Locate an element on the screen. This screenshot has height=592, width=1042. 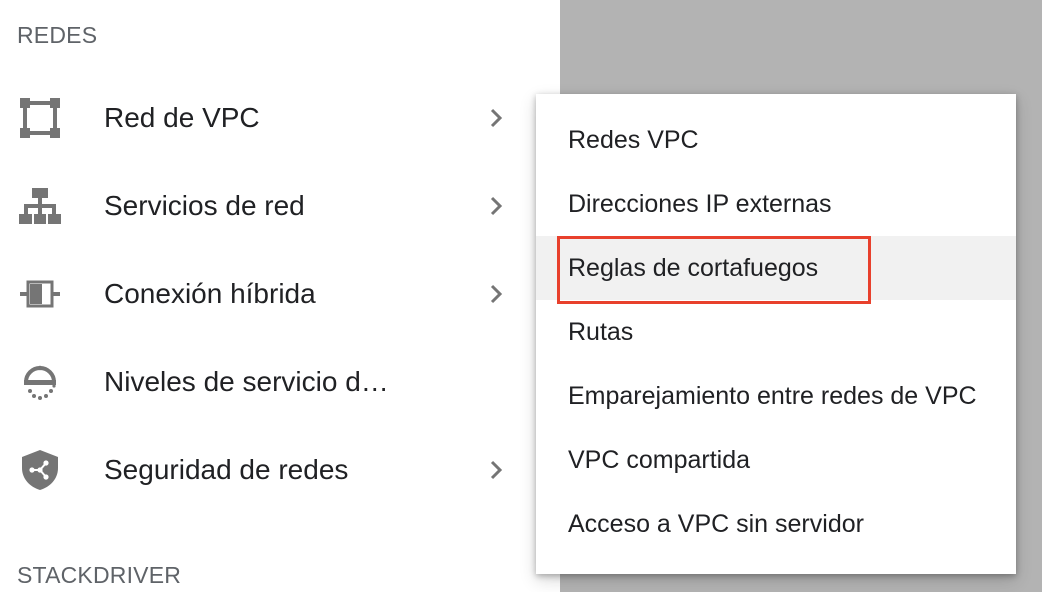
section-header-stackdriver: STACKDRIVER is located at coordinates (99, 575).